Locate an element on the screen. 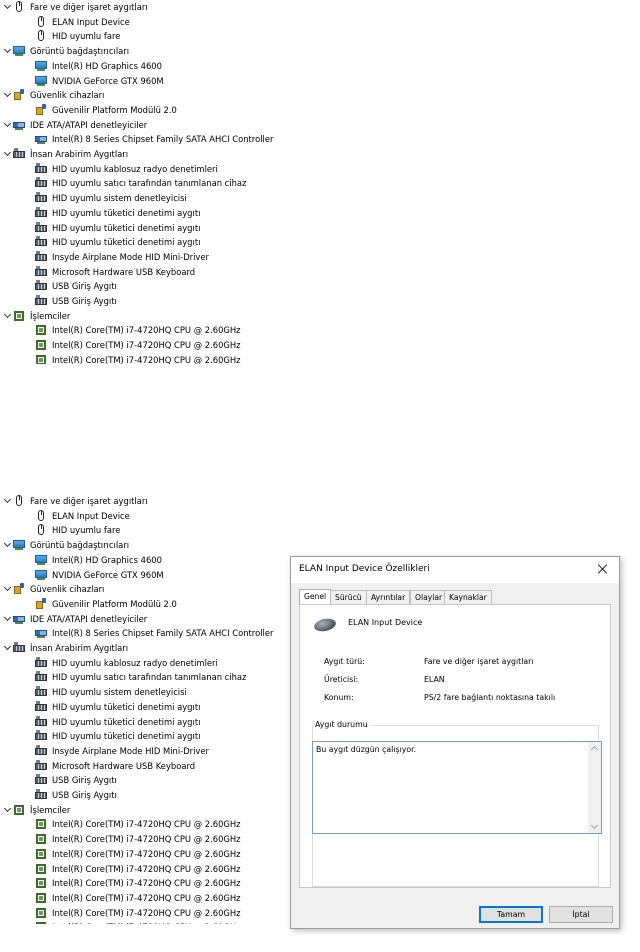 The image size is (640, 952). location-value: PS/2 fare bağlantı noktasına takılı is located at coordinates (490, 697).